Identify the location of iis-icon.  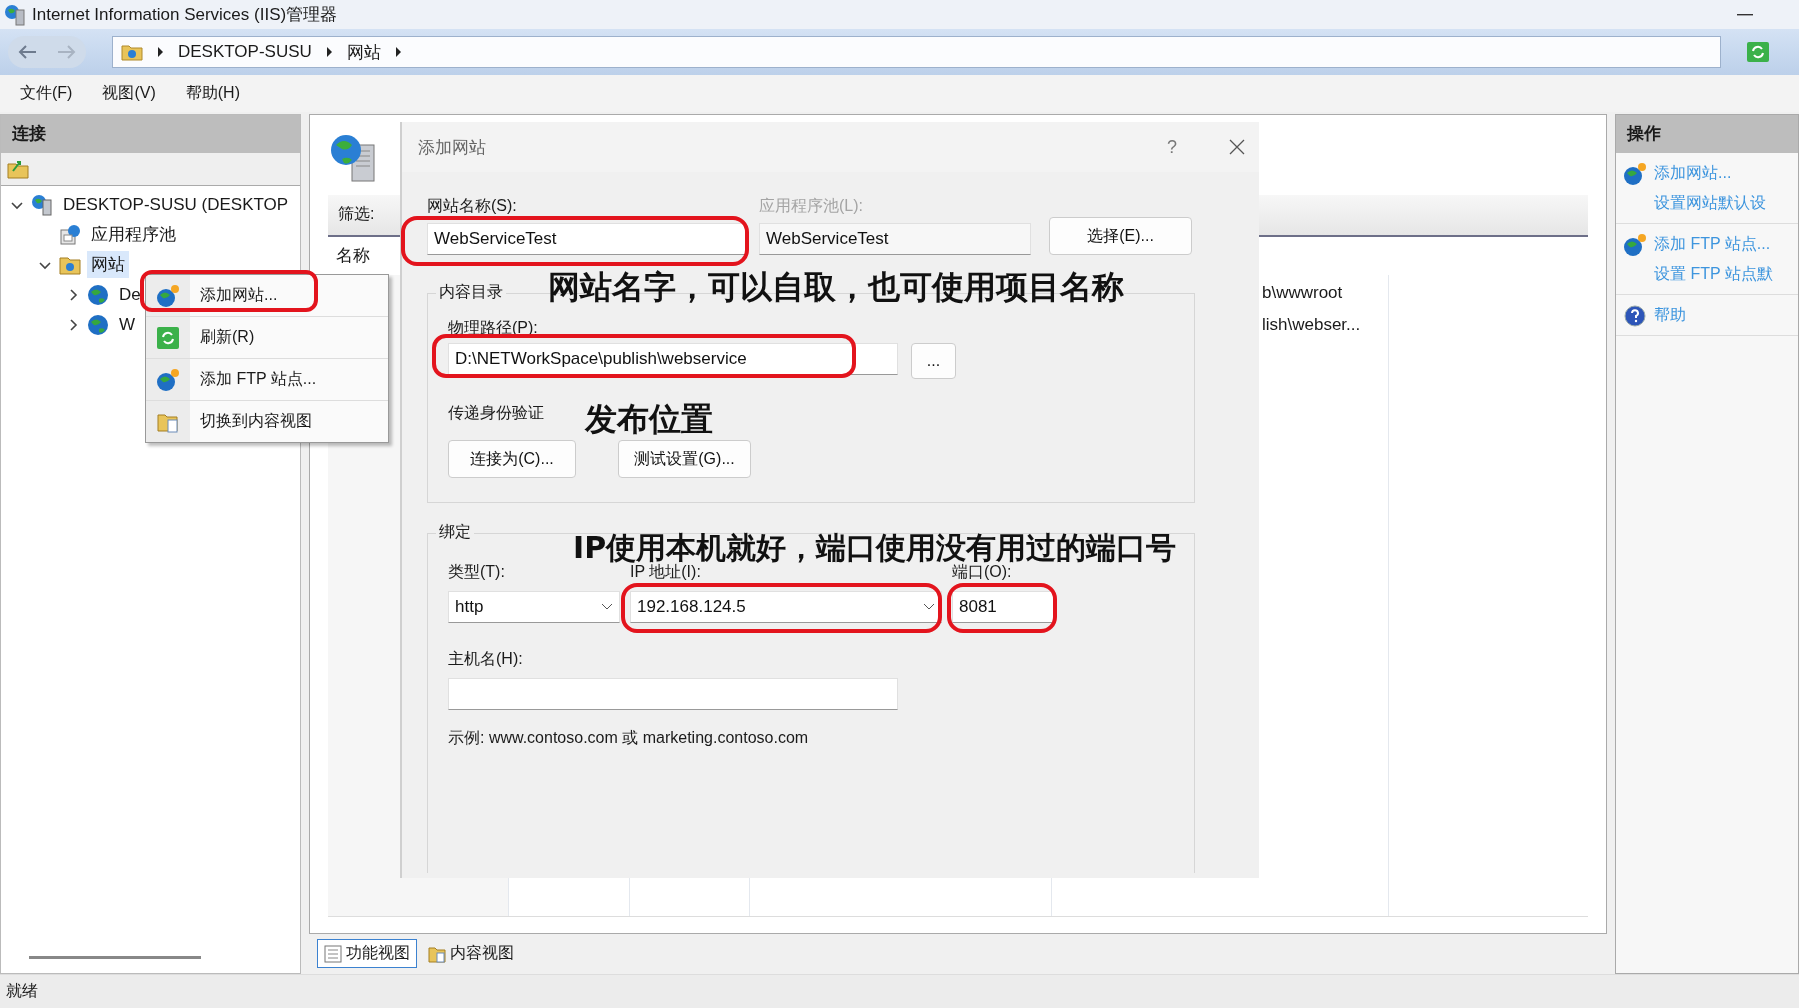
(15, 14).